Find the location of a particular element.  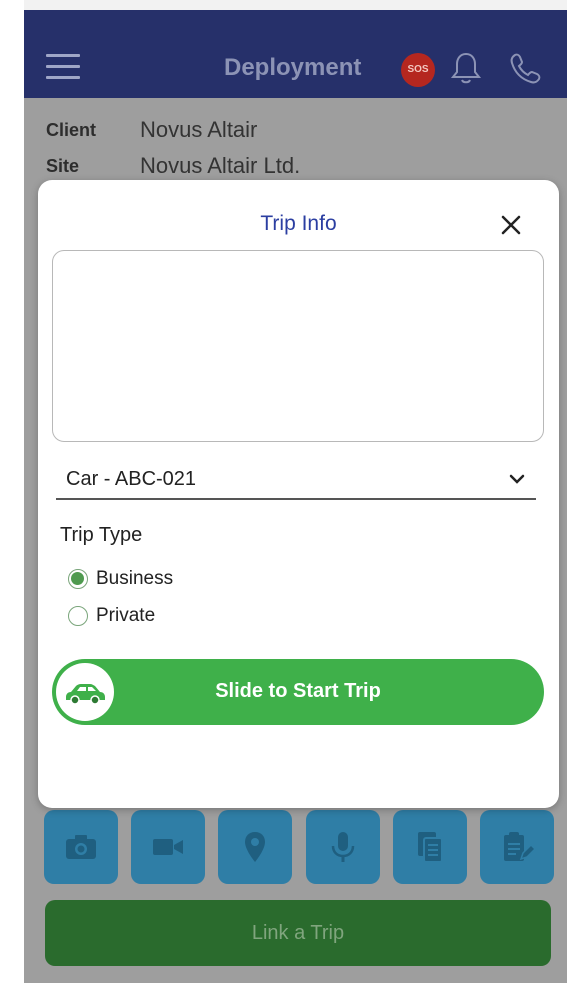

dialog-title: Trip Info is located at coordinates (298, 223).